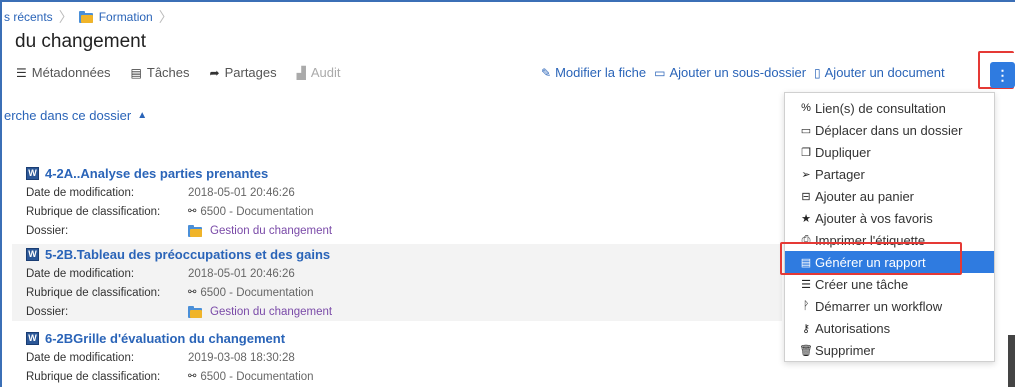 The height and width of the screenshot is (387, 1015). I want to click on menu-item-label: Autorisations, so click(853, 328).